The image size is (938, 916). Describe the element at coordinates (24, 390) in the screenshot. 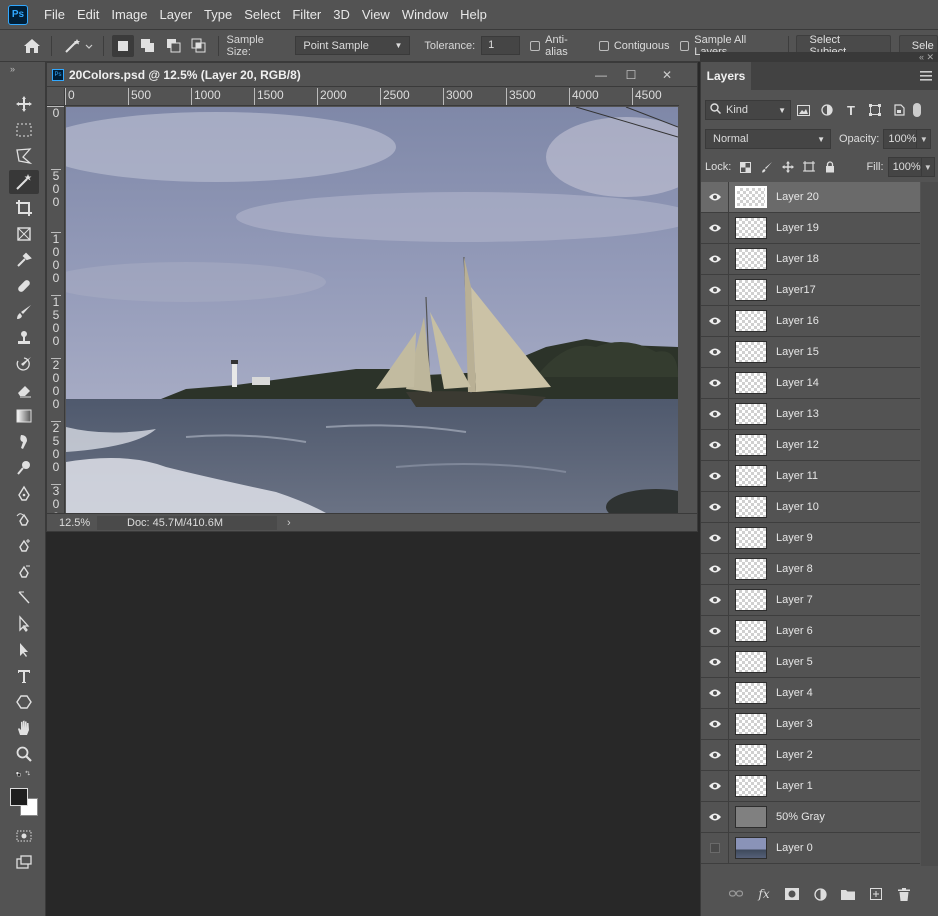

I see `eraser-tool-icon` at that location.